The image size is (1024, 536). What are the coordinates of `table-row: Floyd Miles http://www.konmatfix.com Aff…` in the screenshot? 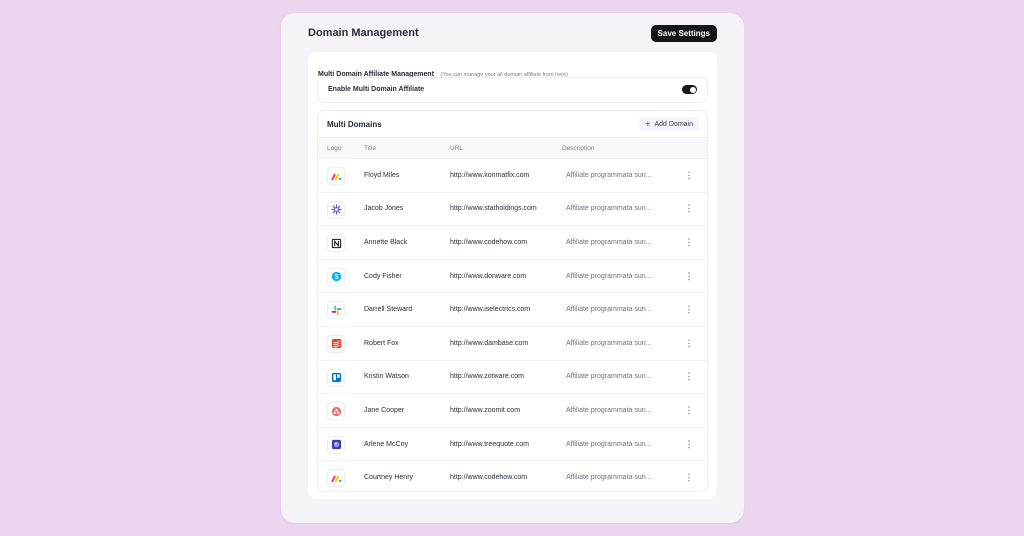 It's located at (512, 176).